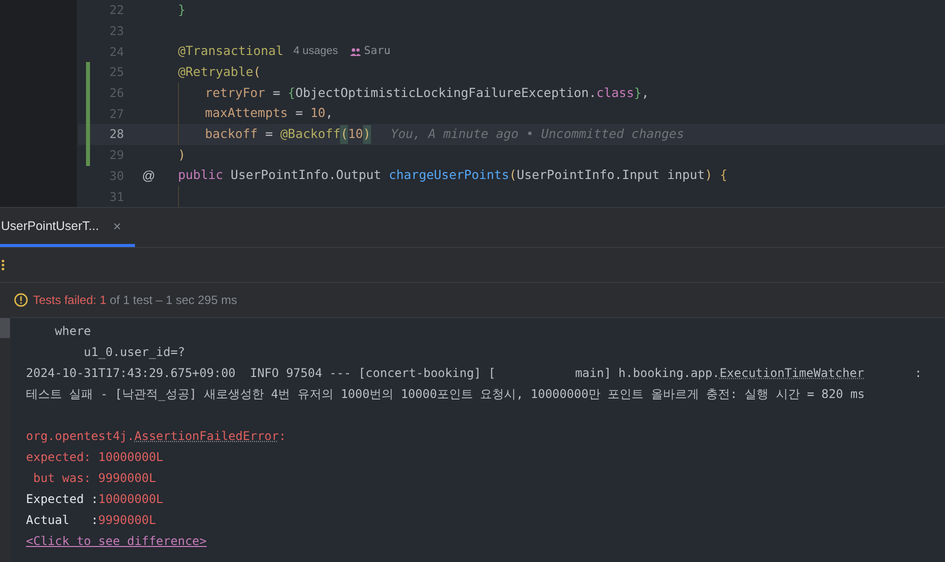 This screenshot has width=945, height=562. Describe the element at coordinates (3, 265) in the screenshot. I see `more-options-icon` at that location.